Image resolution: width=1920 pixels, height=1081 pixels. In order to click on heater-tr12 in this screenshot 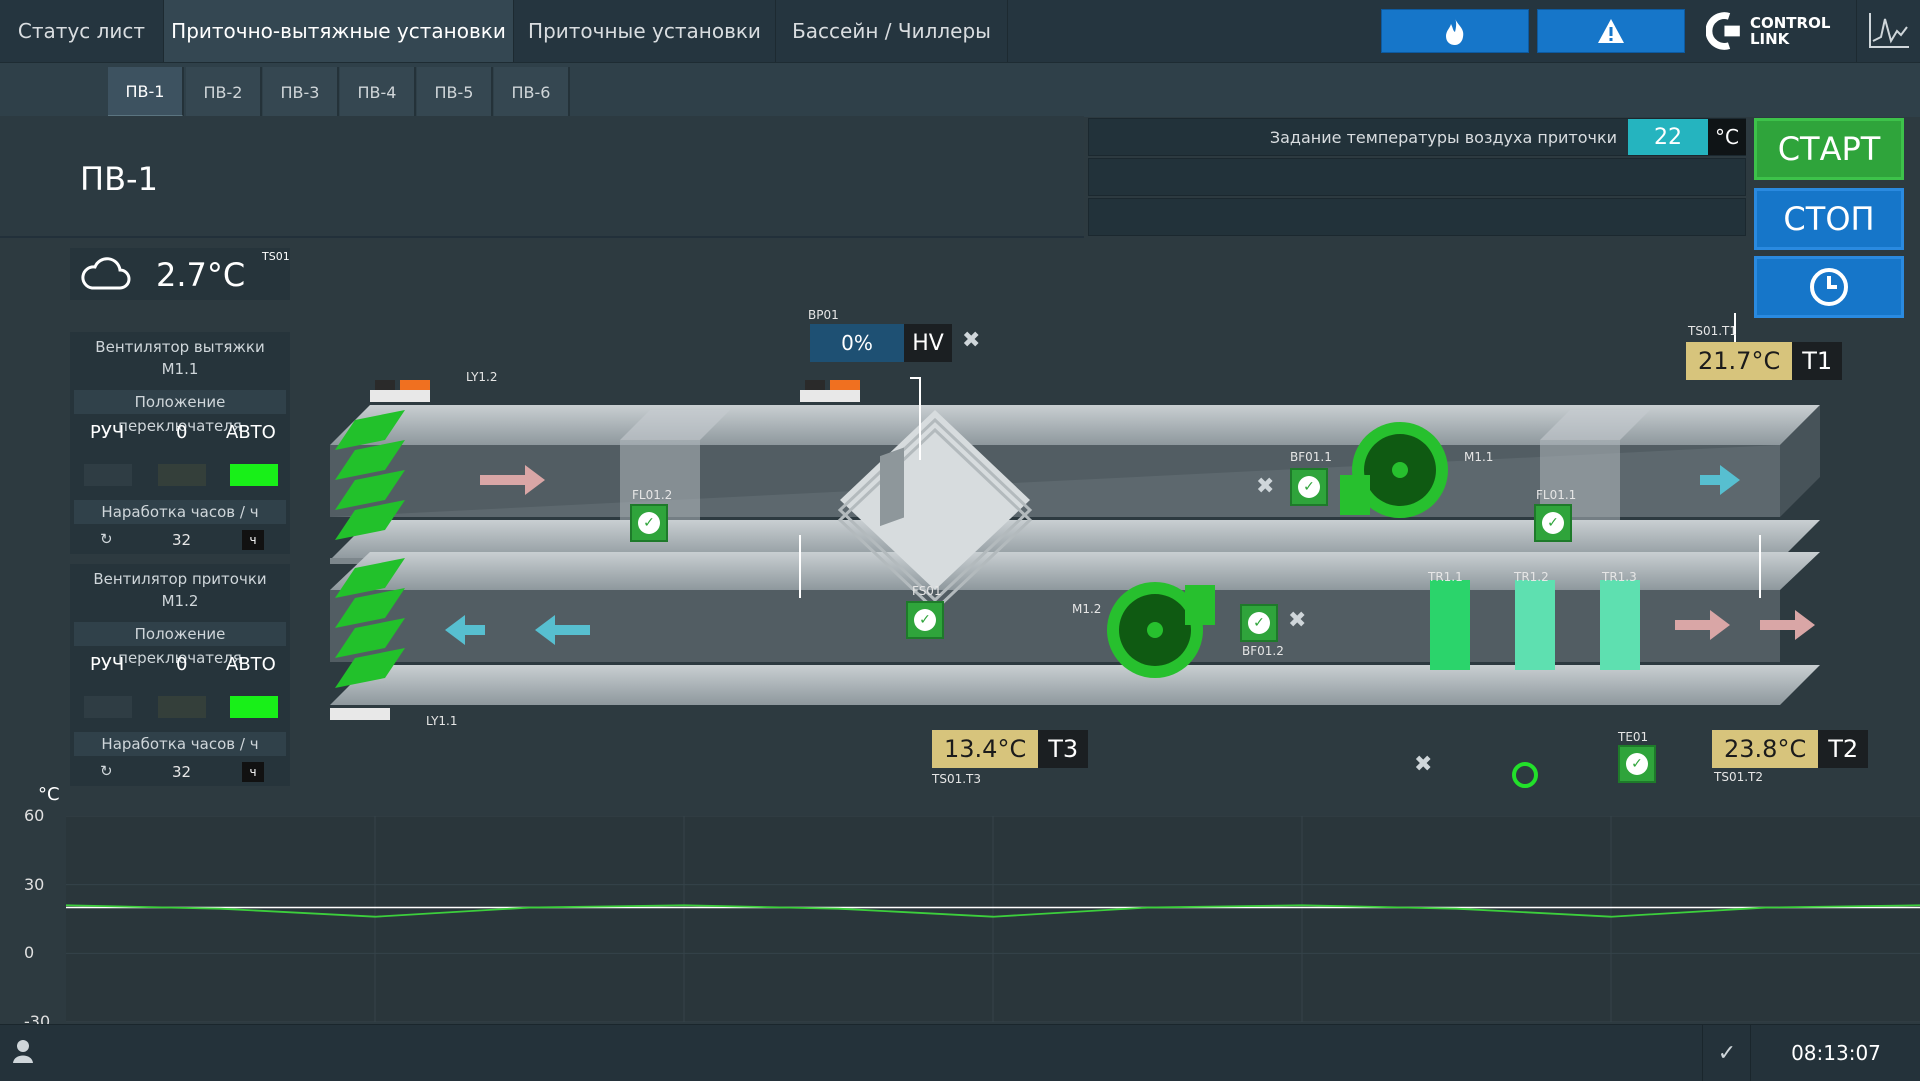, I will do `click(1535, 625)`.